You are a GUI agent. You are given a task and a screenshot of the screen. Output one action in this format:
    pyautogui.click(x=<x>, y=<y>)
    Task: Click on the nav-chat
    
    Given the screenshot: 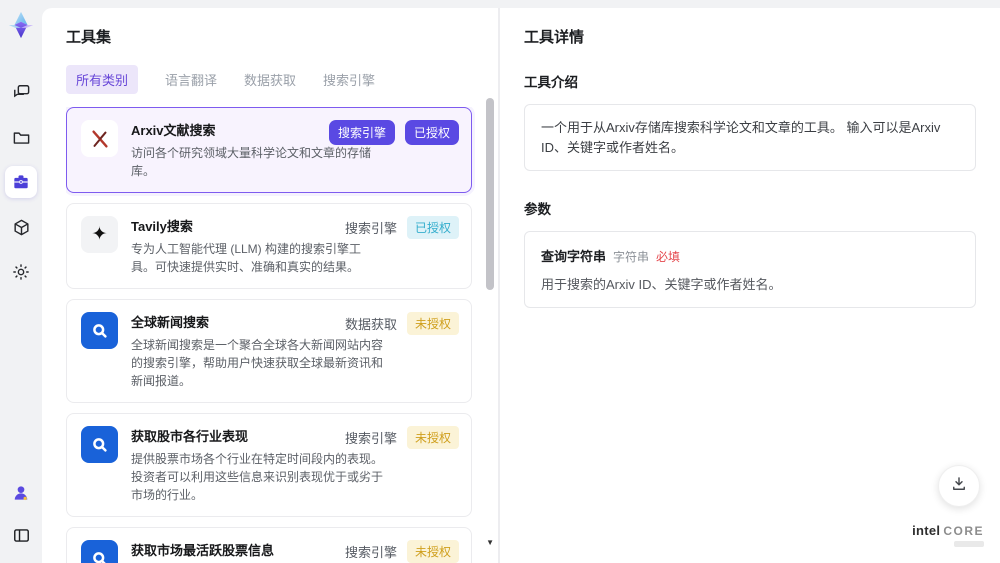 What is the action you would take?
    pyautogui.click(x=21, y=92)
    